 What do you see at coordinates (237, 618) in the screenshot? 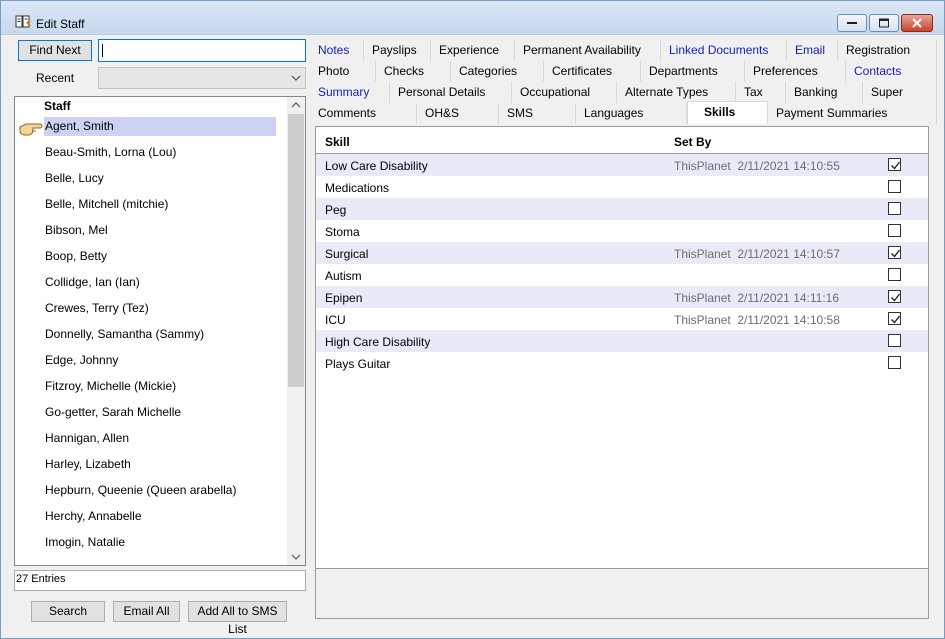
I see `add-all-sms-button: Add All to SMS List` at bounding box center [237, 618].